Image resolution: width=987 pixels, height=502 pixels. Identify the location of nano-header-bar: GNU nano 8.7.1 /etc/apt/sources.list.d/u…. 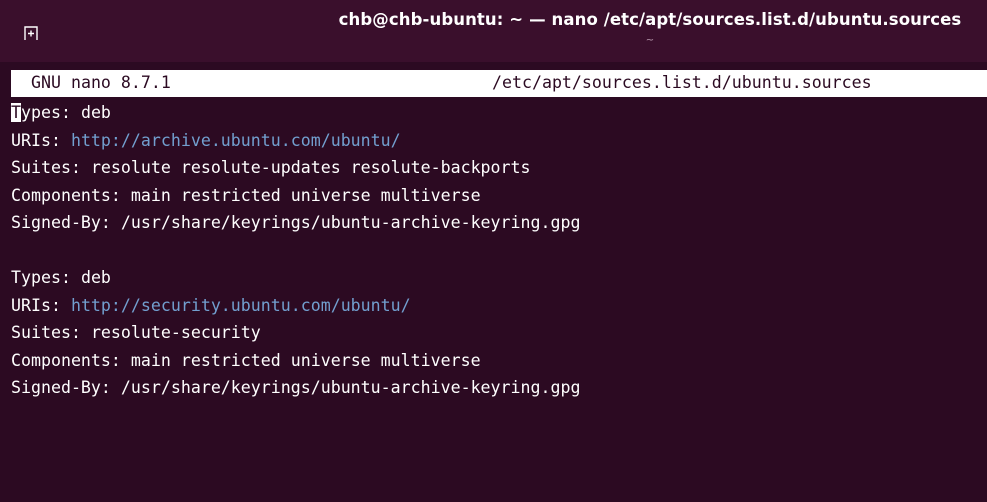
(499, 83).